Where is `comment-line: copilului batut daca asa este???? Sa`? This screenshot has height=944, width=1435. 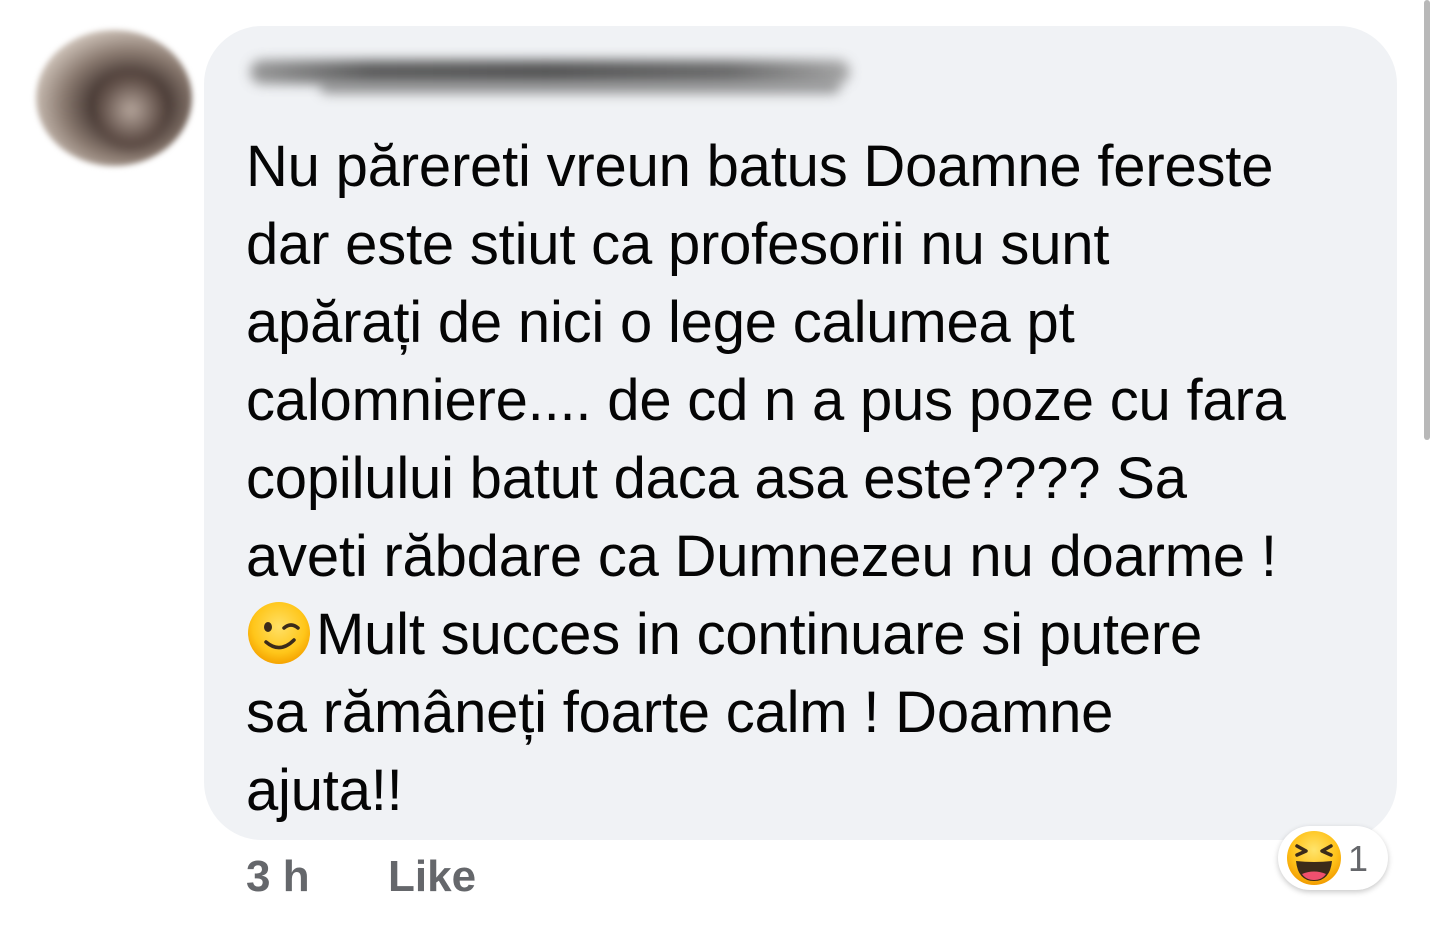
comment-line: copilului batut daca asa este???? Sa is located at coordinates (716, 478).